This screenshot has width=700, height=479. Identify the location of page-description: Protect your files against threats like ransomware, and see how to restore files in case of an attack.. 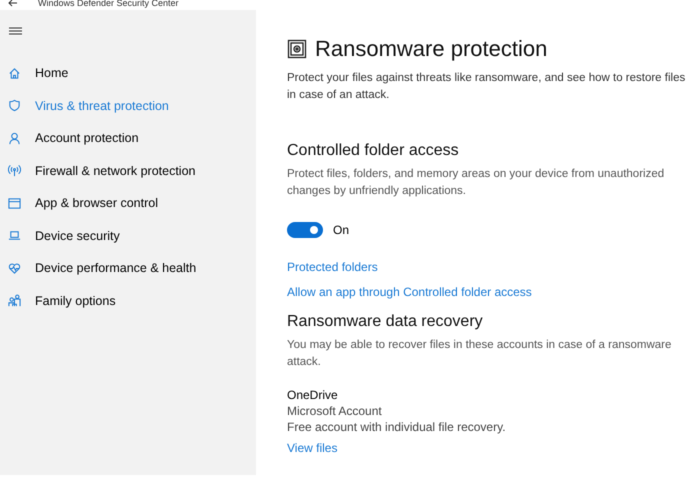
(486, 87).